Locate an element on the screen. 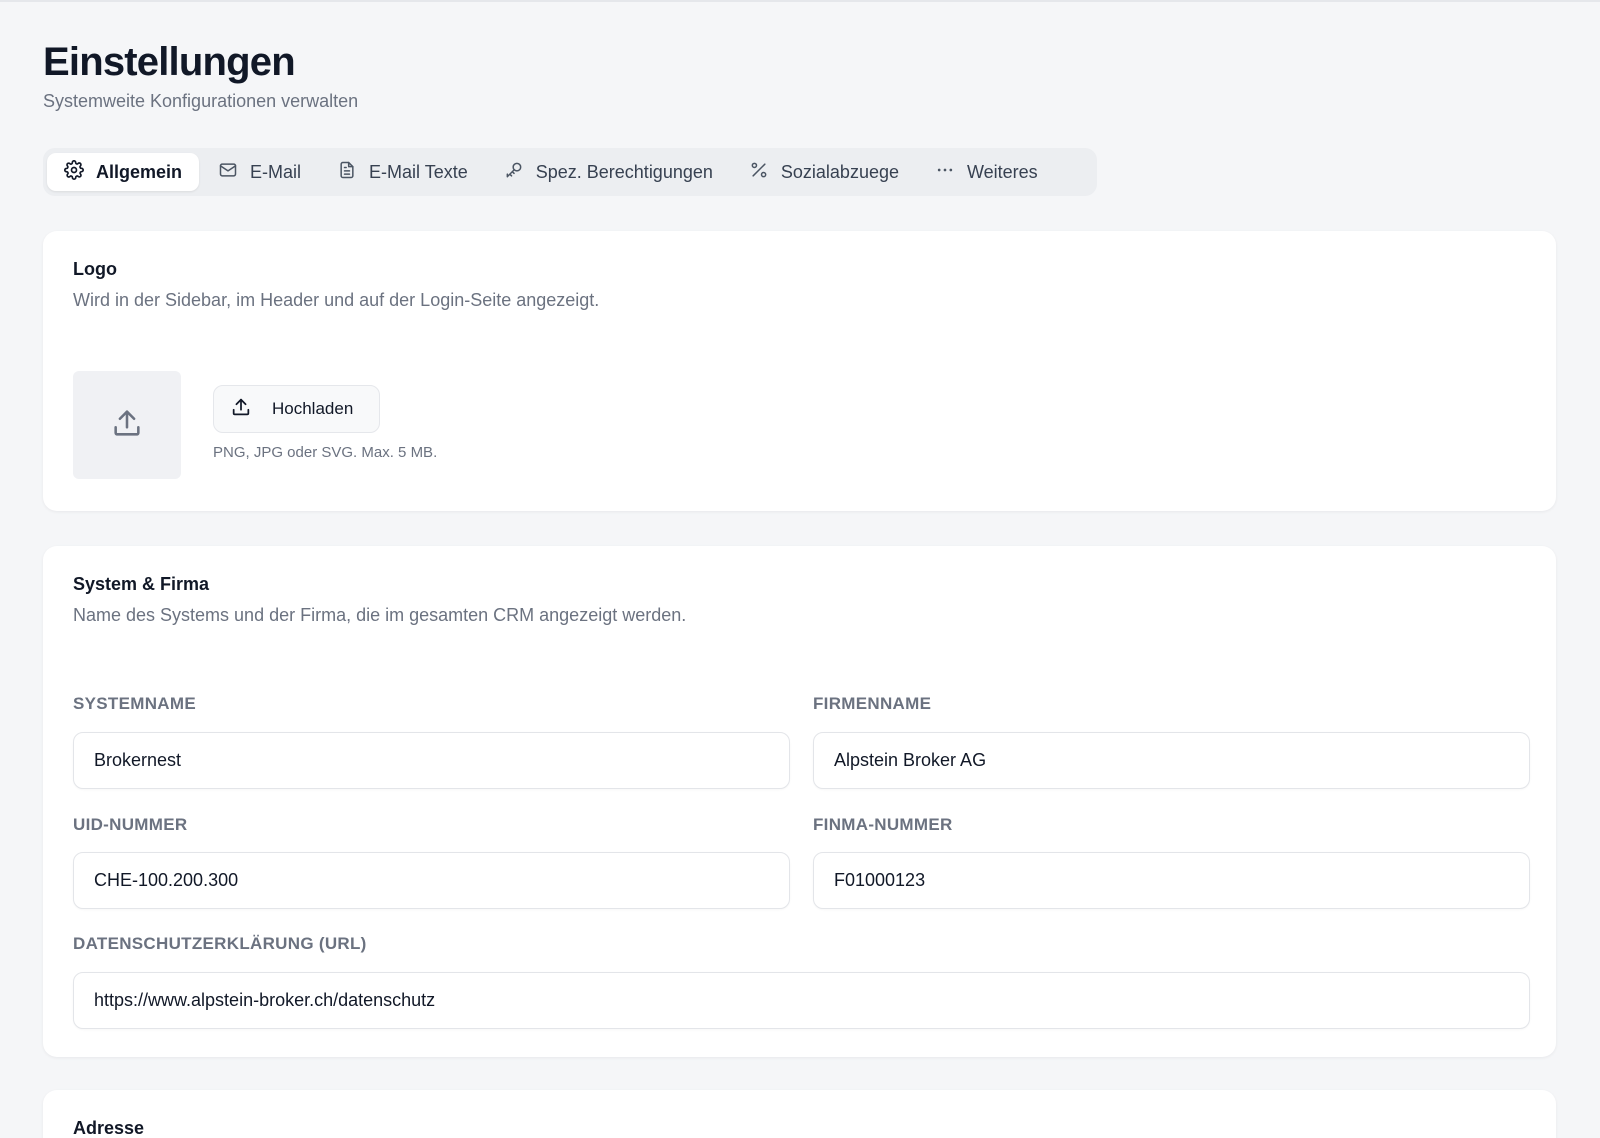  upload-hint: PNG, JPG oder SVG. Max. 5 MB. is located at coordinates (325, 452).